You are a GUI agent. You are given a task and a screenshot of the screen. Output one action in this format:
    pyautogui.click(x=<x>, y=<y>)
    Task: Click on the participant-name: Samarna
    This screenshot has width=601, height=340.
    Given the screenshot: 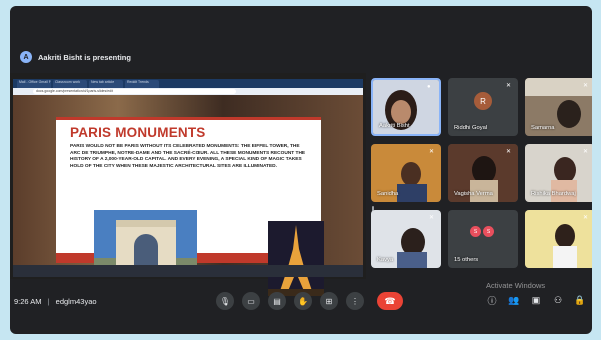 What is the action you would take?
    pyautogui.click(x=543, y=128)
    